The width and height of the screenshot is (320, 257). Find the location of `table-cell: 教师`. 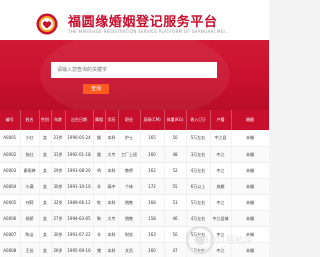

table-cell: 教师 is located at coordinates (129, 170).